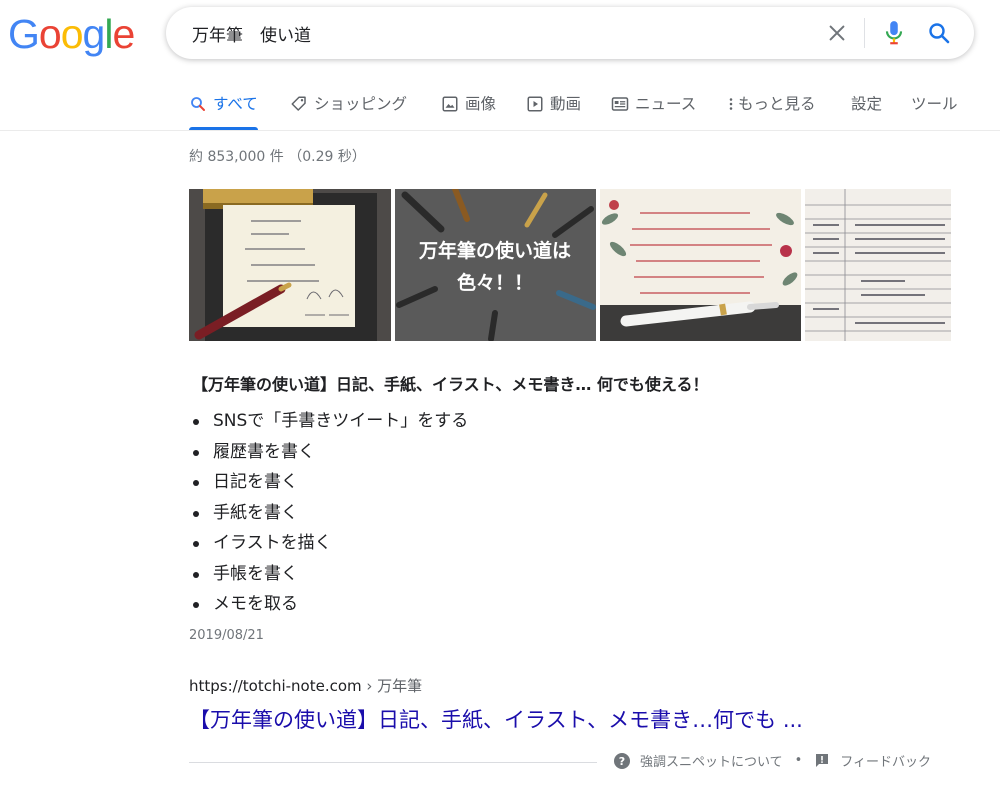  What do you see at coordinates (450, 104) in the screenshot?
I see `image-icon` at bounding box center [450, 104].